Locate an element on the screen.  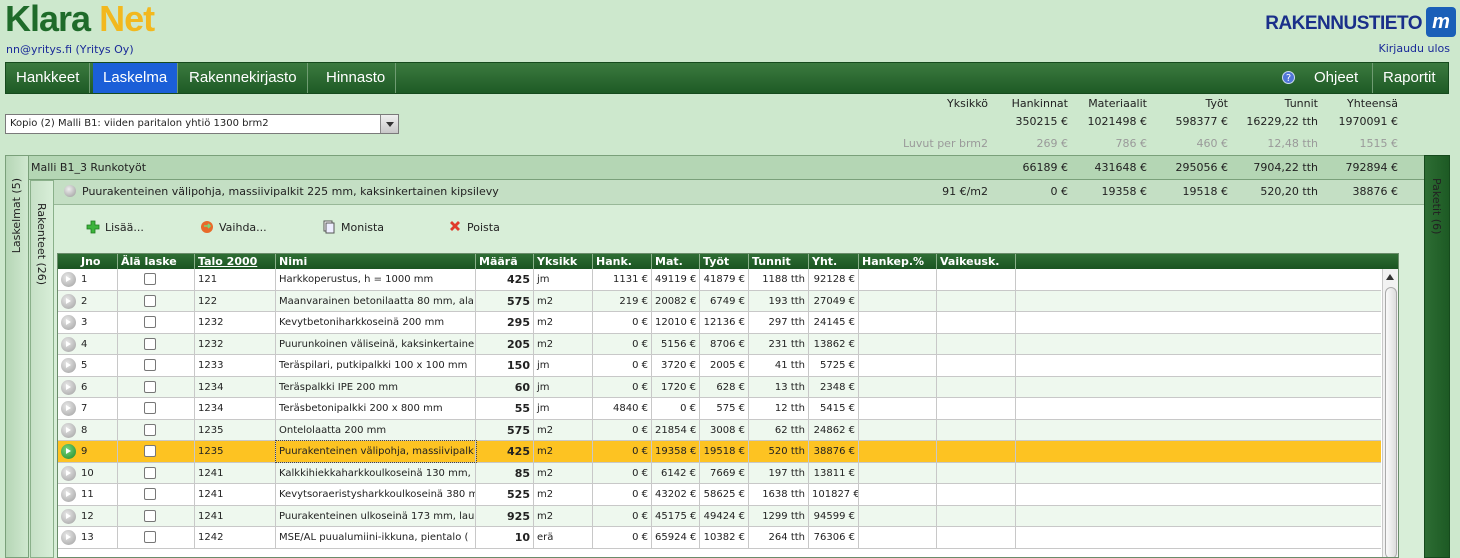
cell-hank: 4840 € is located at coordinates (622, 408).